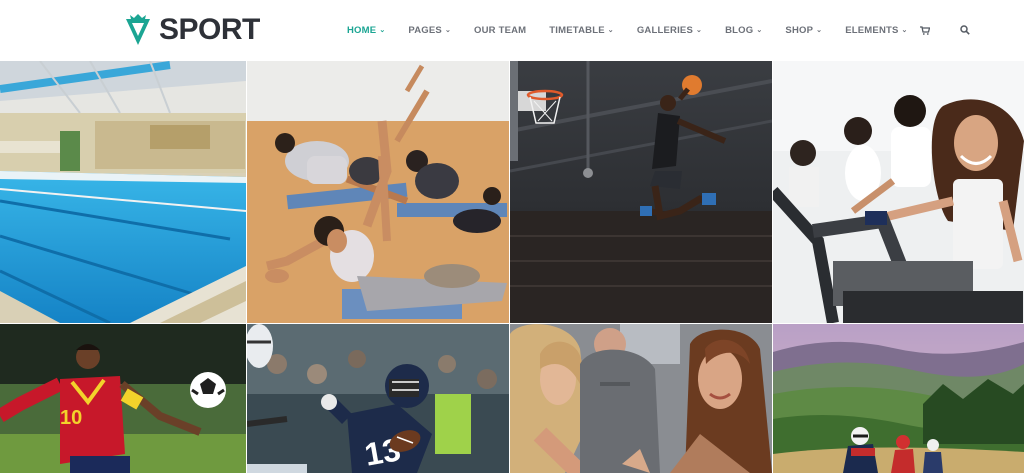 Image resolution: width=1024 pixels, height=473 pixels. I want to click on nav-label: HOME, so click(362, 30).